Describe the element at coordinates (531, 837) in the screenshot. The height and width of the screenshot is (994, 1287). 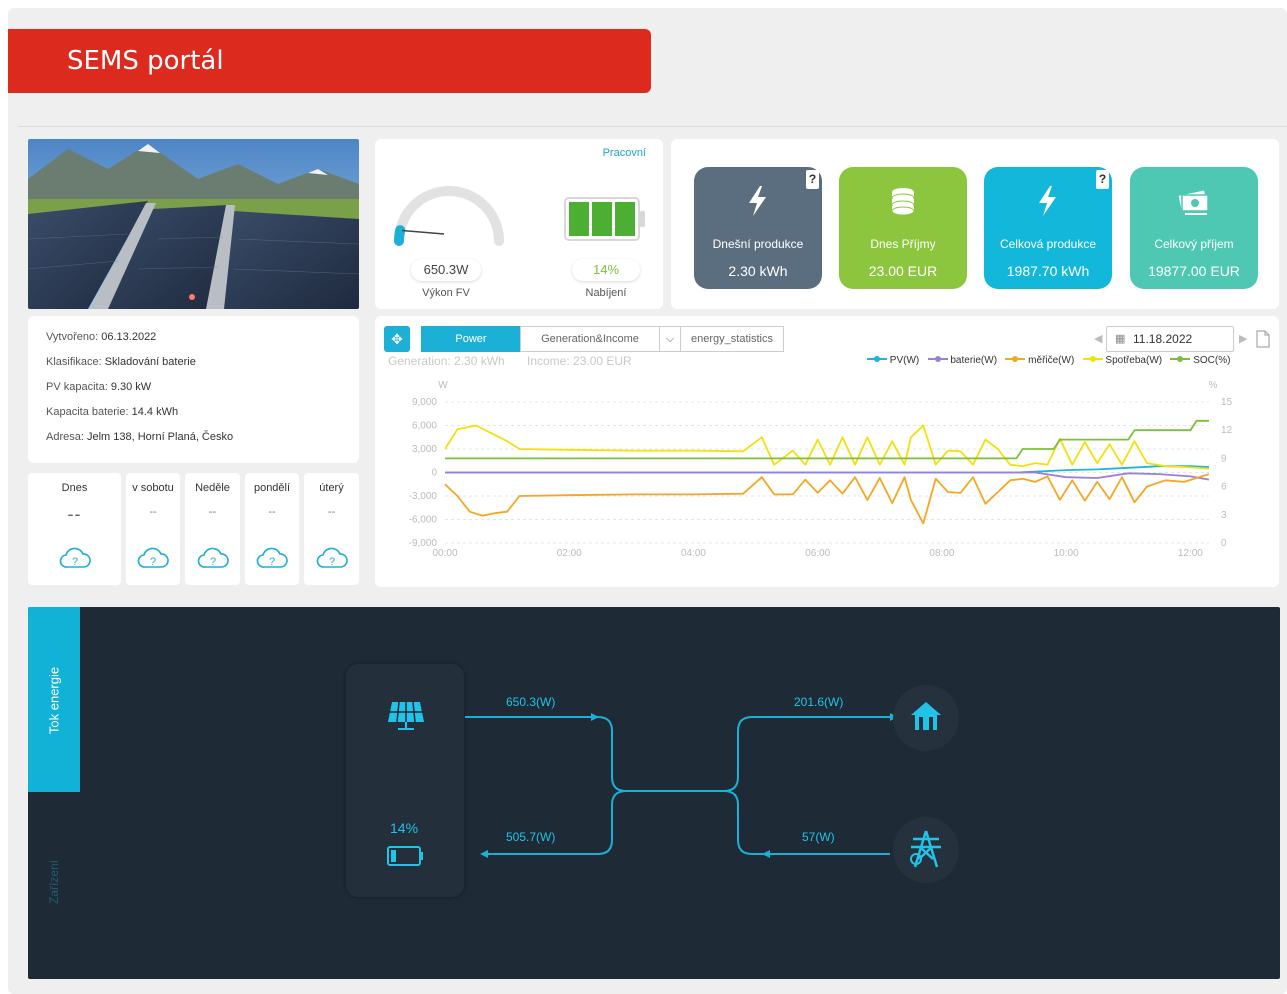
I see `battery-flow-value: 505.7(W)` at that location.